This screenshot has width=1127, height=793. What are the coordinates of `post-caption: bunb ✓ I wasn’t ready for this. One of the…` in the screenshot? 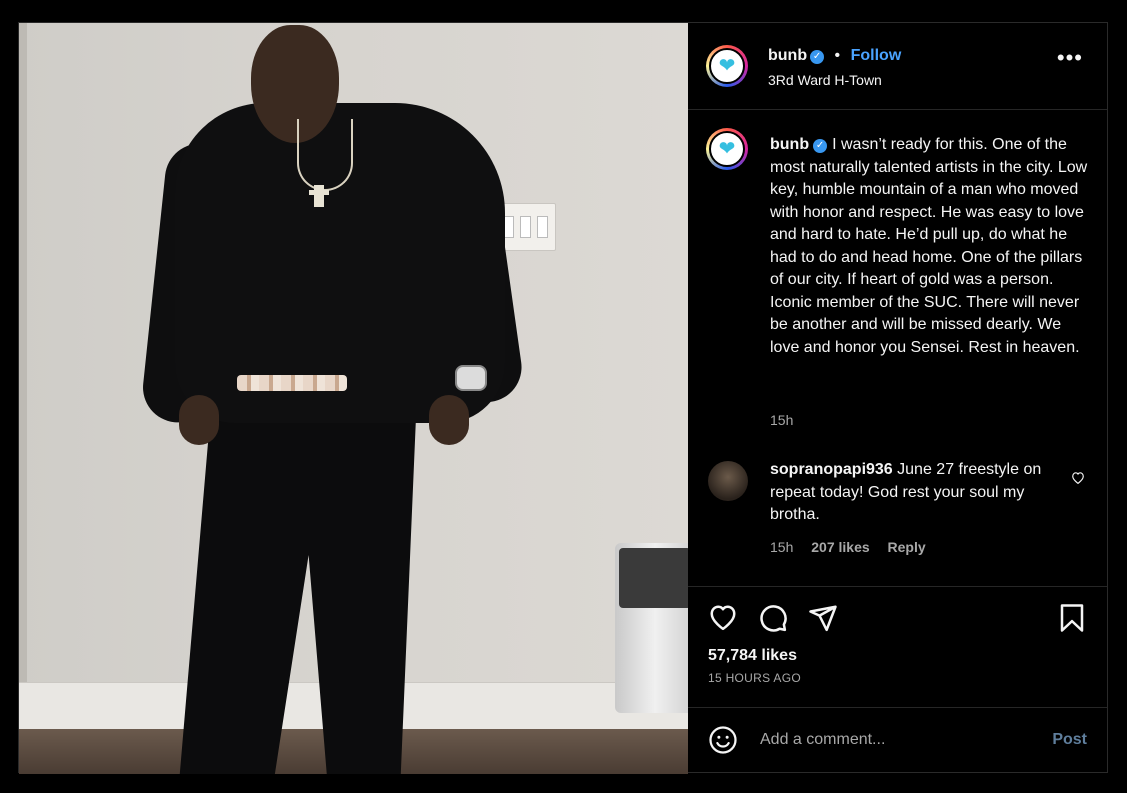 It's located at (930, 246).